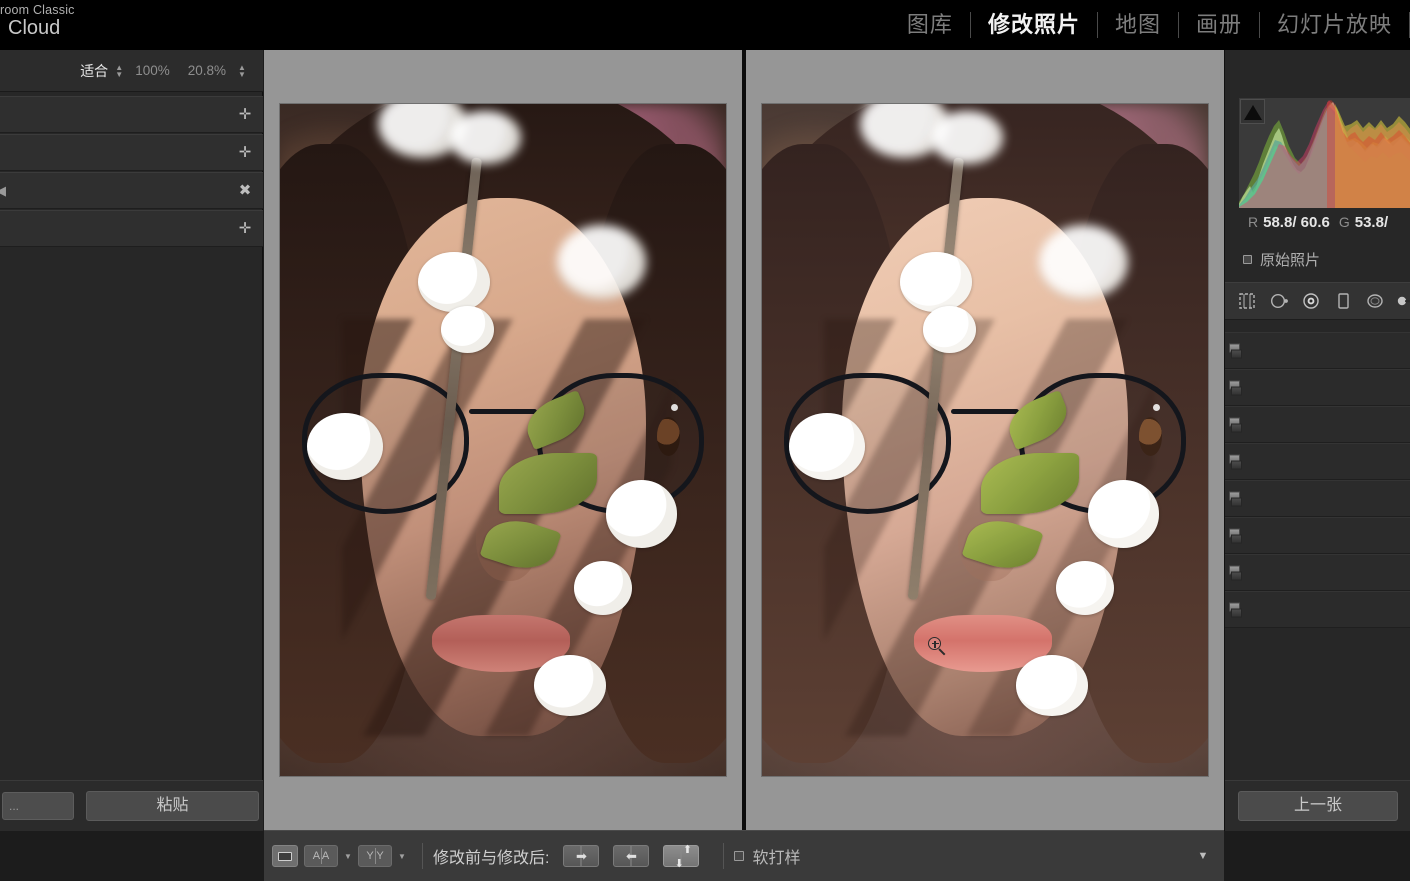 Image resolution: width=1410 pixels, height=881 pixels. Describe the element at coordinates (1317, 424) in the screenshot. I see `panel-row-hsl` at that location.